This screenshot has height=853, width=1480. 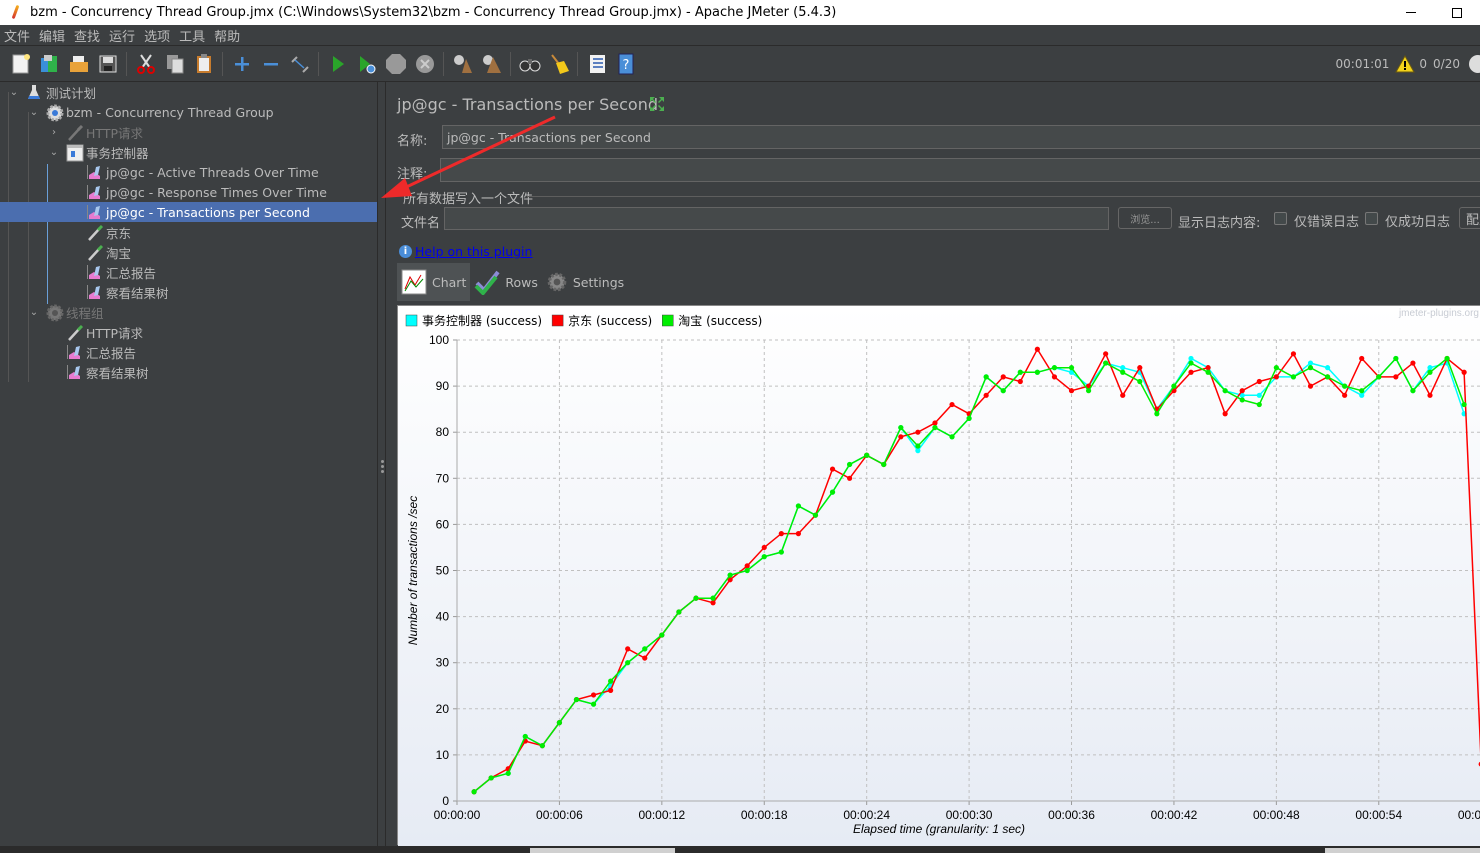 What do you see at coordinates (443, 755) in the screenshot?
I see `y-tick-label: 10` at bounding box center [443, 755].